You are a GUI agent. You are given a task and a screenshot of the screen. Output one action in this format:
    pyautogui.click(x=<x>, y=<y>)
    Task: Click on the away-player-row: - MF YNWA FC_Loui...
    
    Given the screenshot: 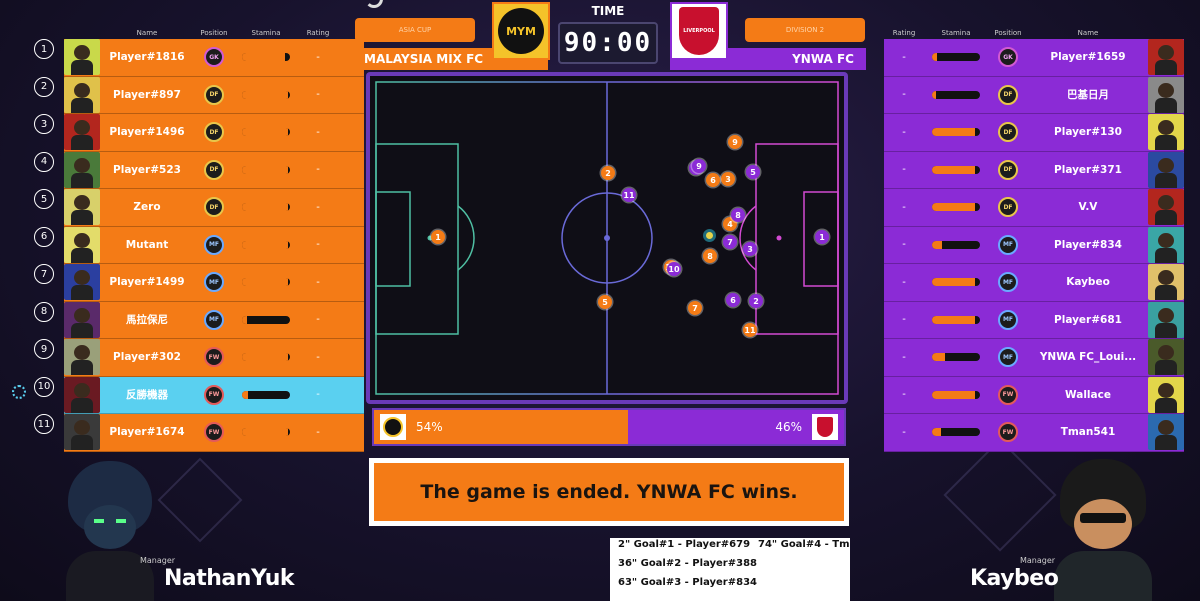 What is the action you would take?
    pyautogui.click(x=1034, y=358)
    